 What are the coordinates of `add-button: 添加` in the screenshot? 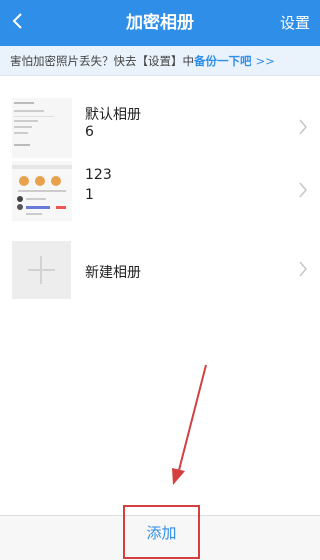 It's located at (161, 532).